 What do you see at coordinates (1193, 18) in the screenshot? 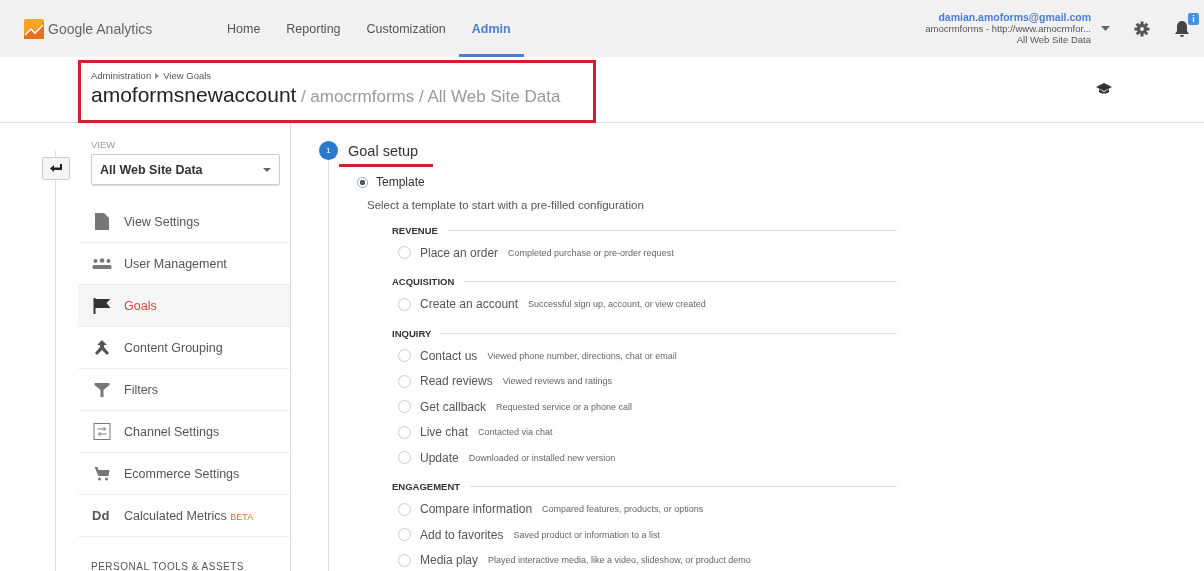
I see `notification-badge: i` at bounding box center [1193, 18].